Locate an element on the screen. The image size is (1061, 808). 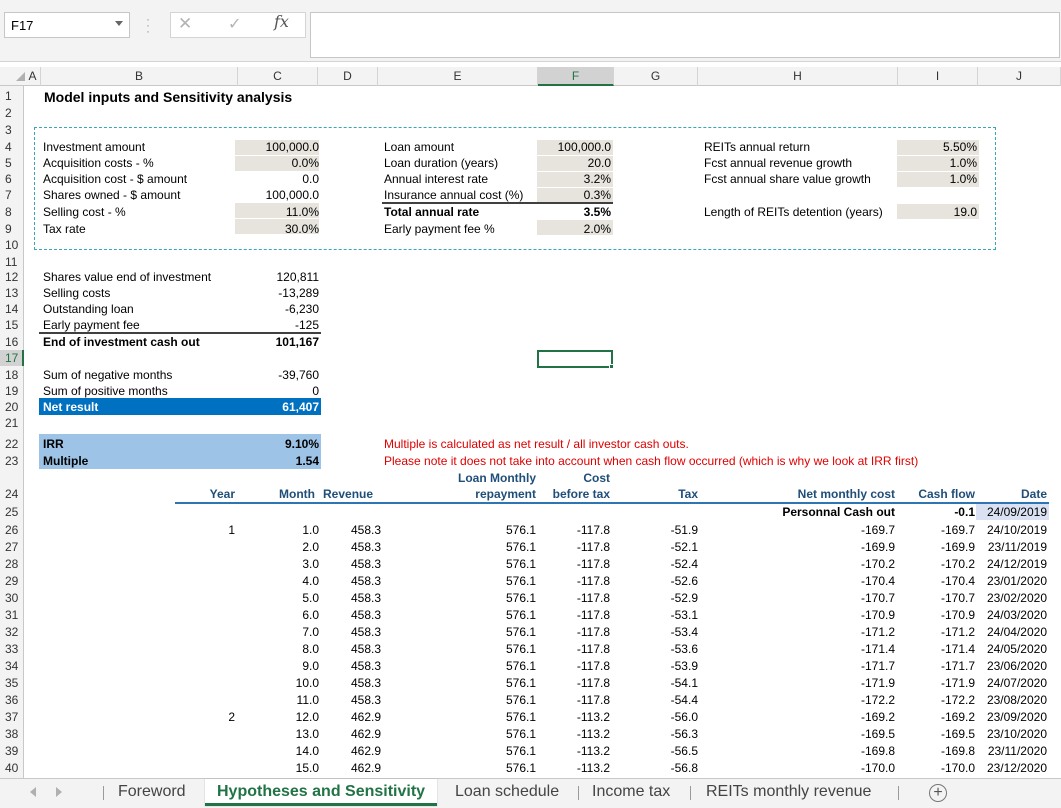
tab-reits-monthly-revenue: REITs monthly revenue is located at coordinates (788, 792).